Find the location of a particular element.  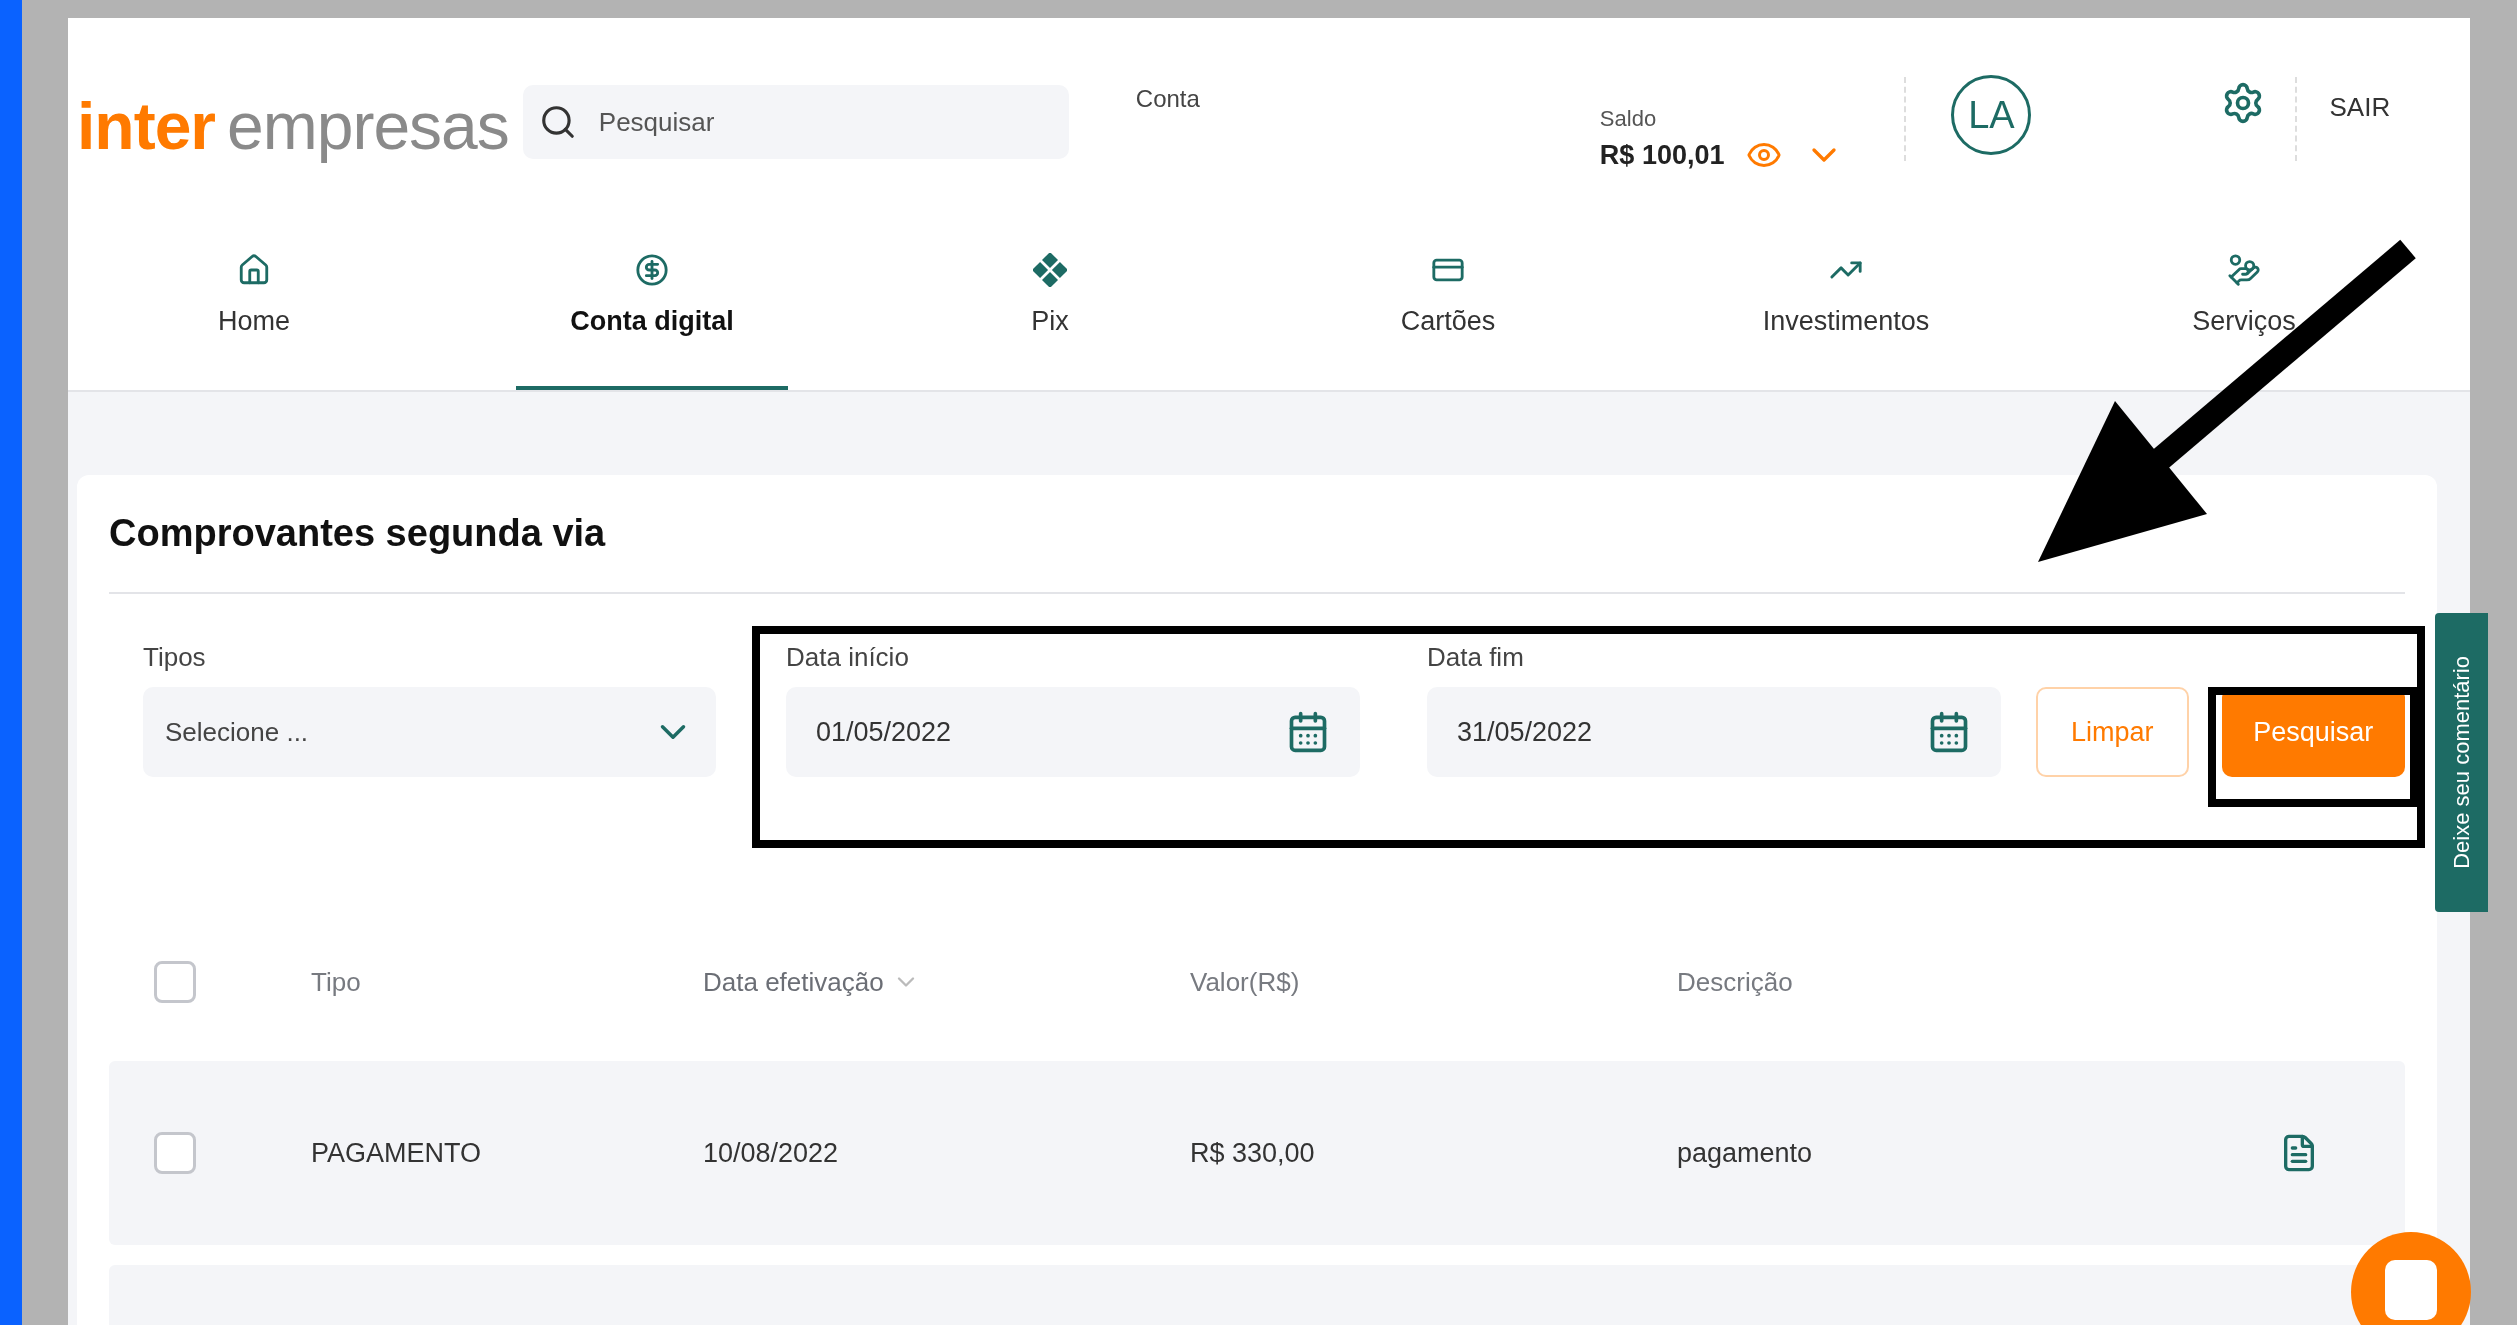

field-label: Data fim is located at coordinates (1476, 657).